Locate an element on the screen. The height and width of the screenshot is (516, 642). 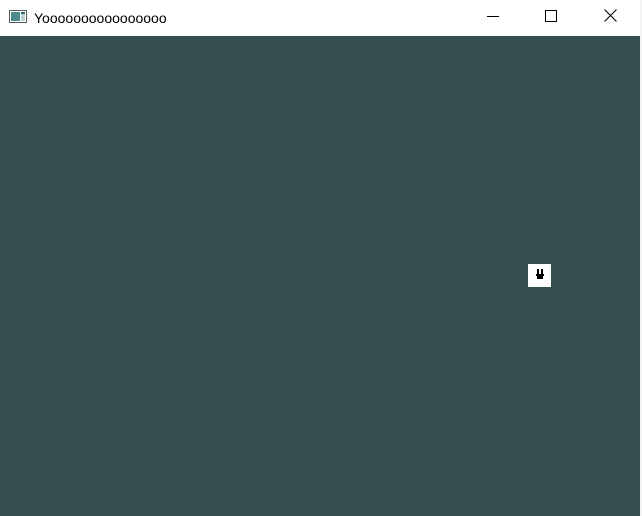
maximize-button is located at coordinates (551, 17).